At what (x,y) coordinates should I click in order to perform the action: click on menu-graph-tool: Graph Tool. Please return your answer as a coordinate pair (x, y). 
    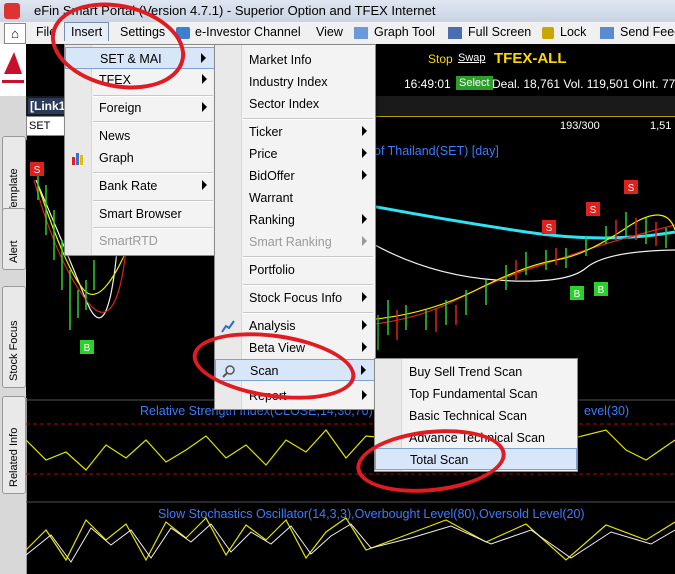
    Looking at the image, I should click on (404, 32).